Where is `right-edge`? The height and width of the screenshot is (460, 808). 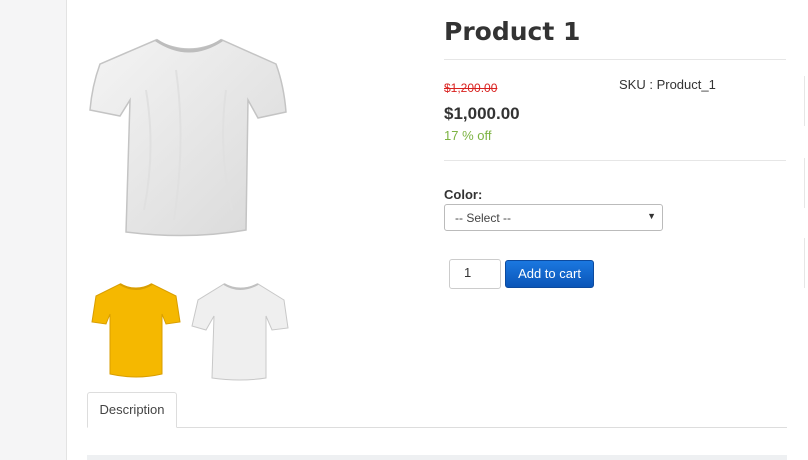
right-edge is located at coordinates (806, 230).